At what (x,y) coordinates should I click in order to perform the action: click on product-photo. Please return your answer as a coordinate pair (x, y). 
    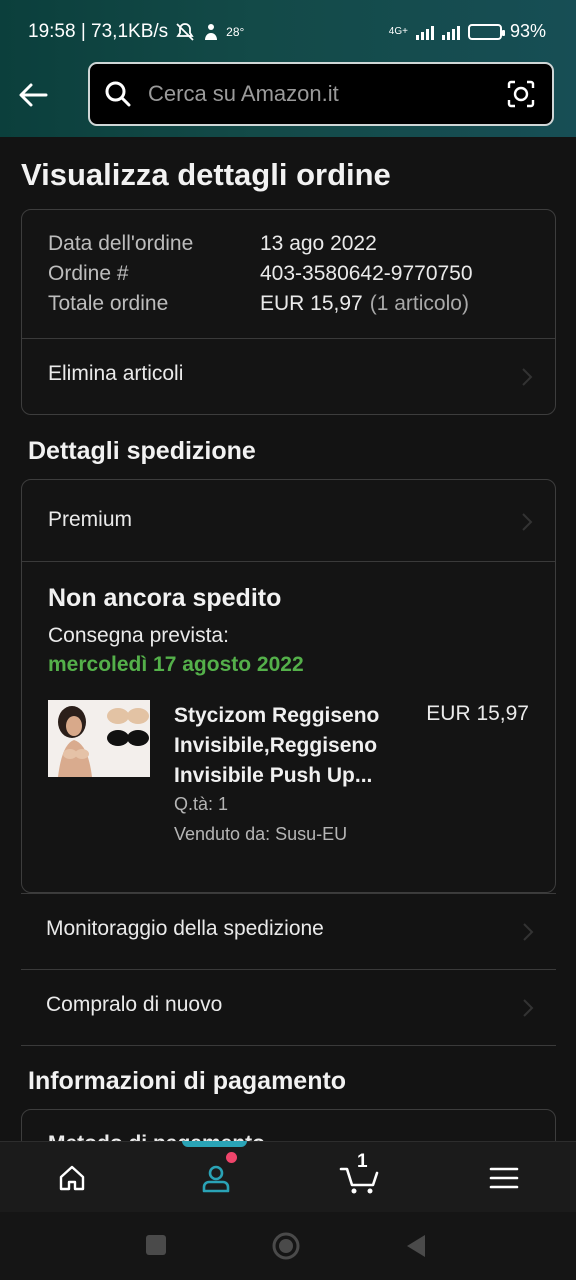
    Looking at the image, I should click on (99, 738).